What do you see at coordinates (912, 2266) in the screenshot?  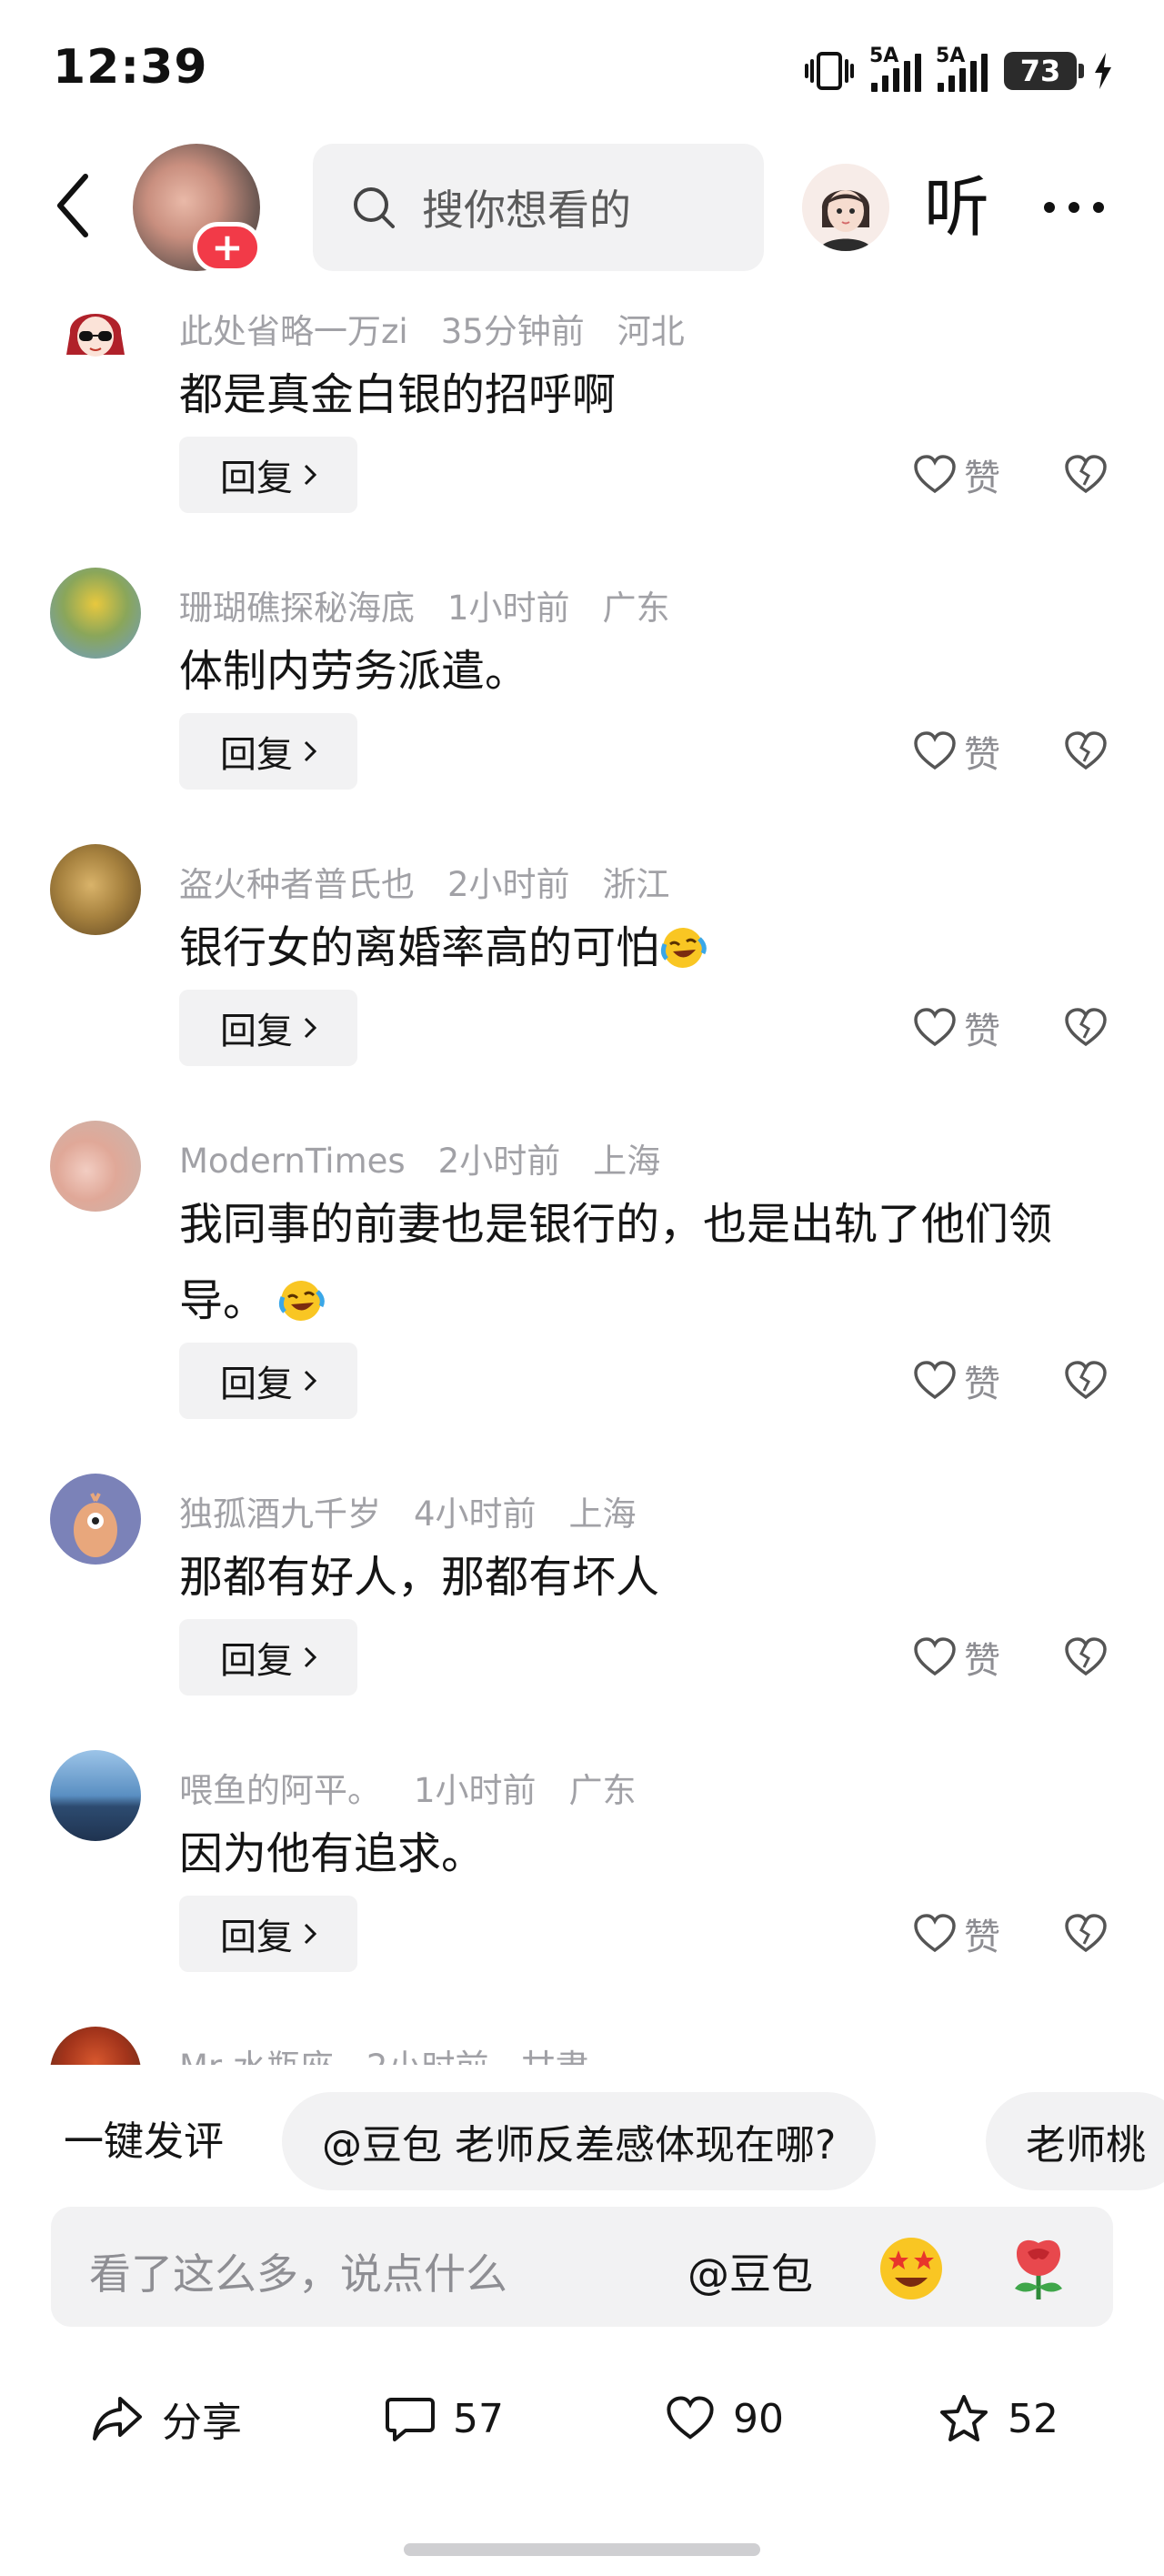 I see `star-eyes-emoji-icon` at bounding box center [912, 2266].